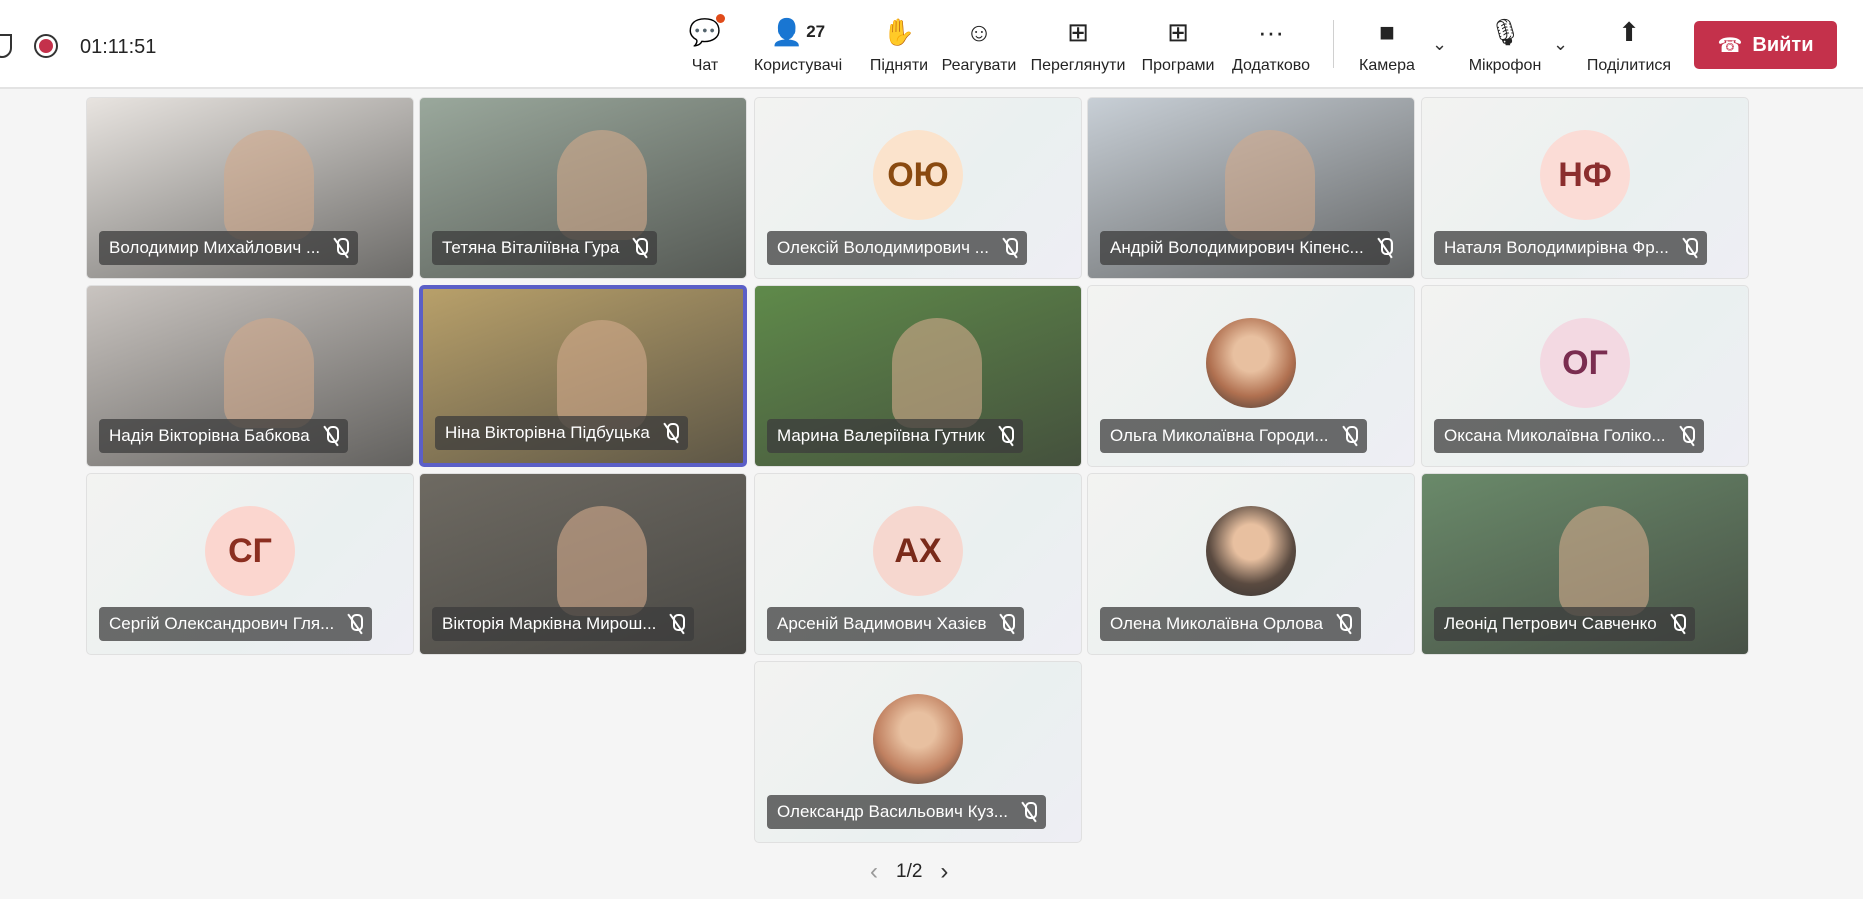  What do you see at coordinates (798, 31) in the screenshot?
I see `people-icon: 👤 27` at bounding box center [798, 31].